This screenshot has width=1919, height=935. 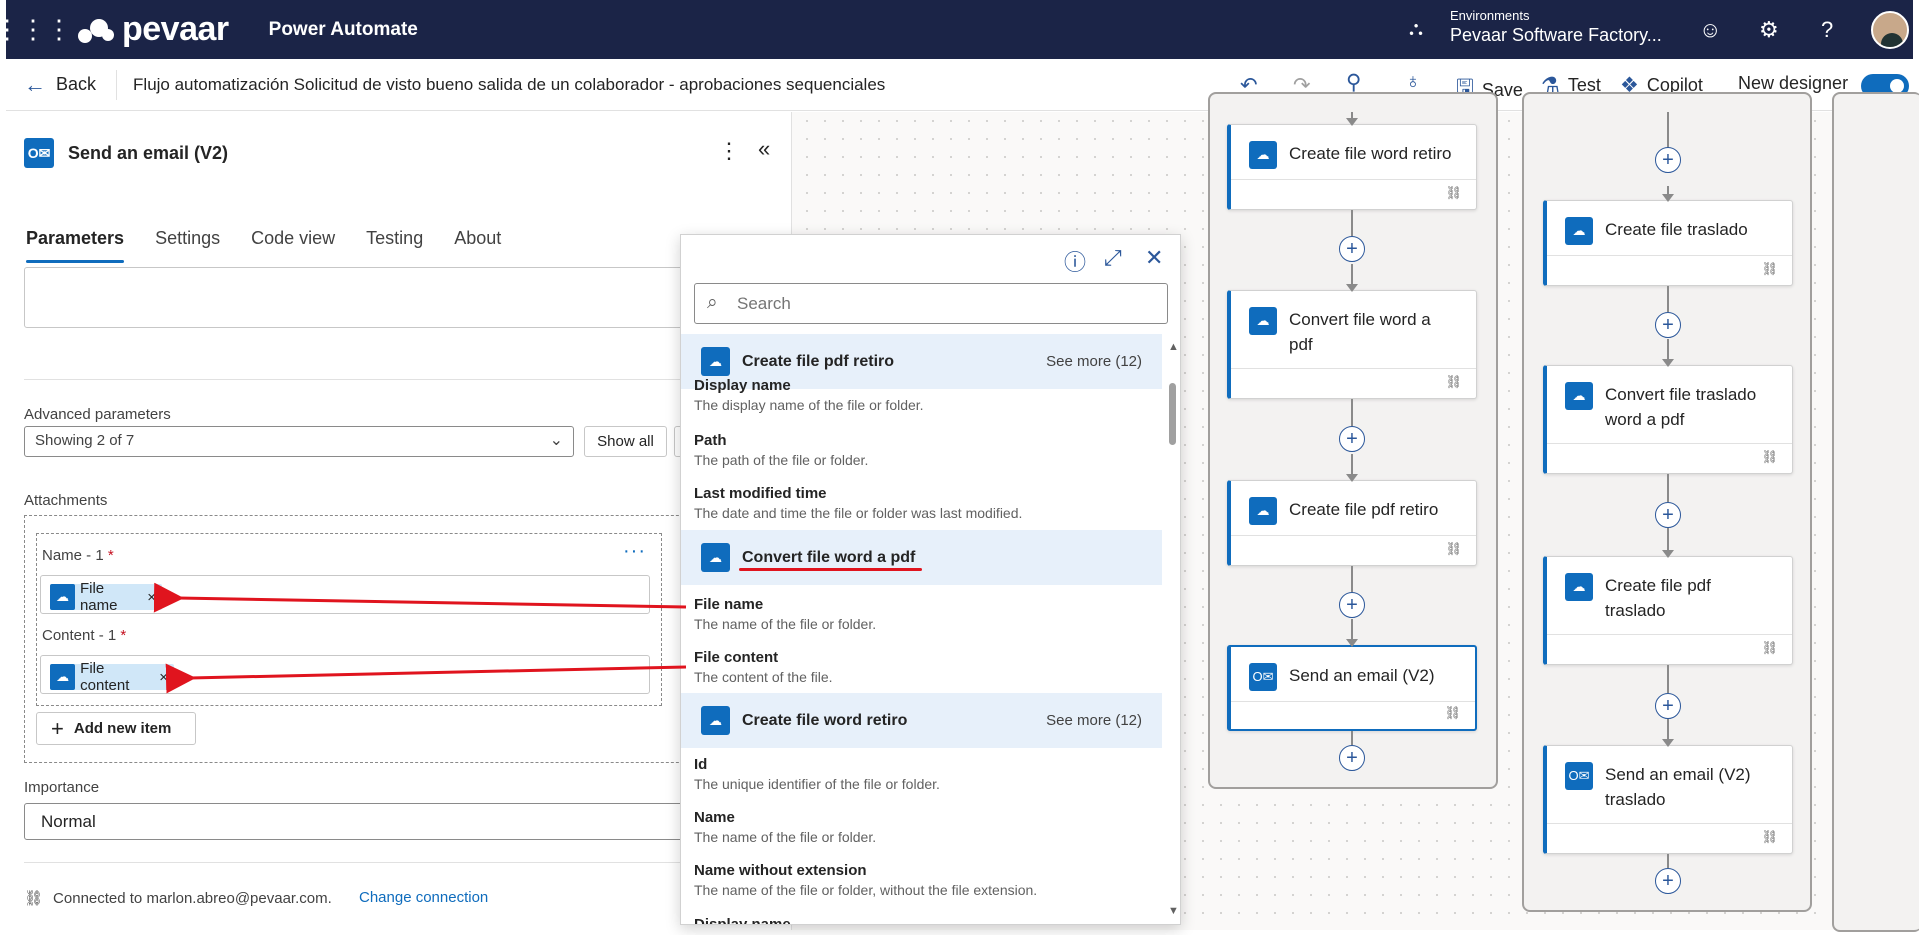 What do you see at coordinates (426, 678) in the screenshot?
I see `arrow-file-content` at bounding box center [426, 678].